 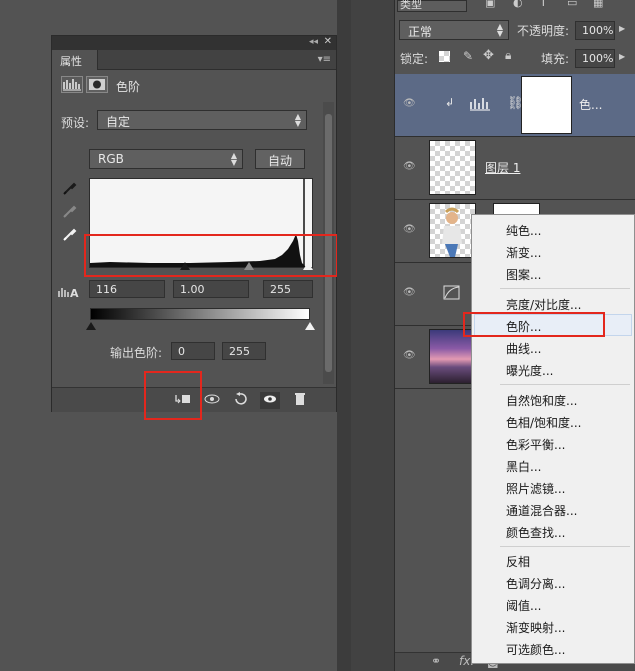 What do you see at coordinates (450, 102) in the screenshot?
I see `clipping-arrow-icon: ↲` at bounding box center [450, 102].